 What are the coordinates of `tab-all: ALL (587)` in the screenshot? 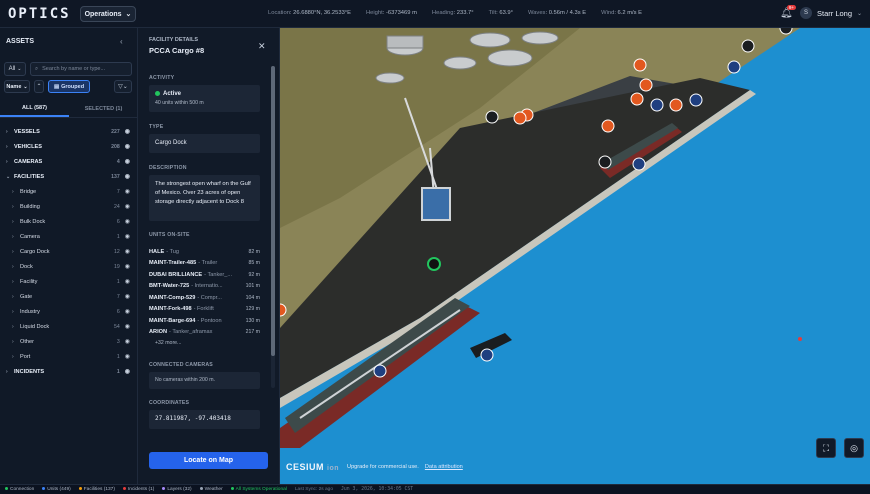 It's located at (34, 108).